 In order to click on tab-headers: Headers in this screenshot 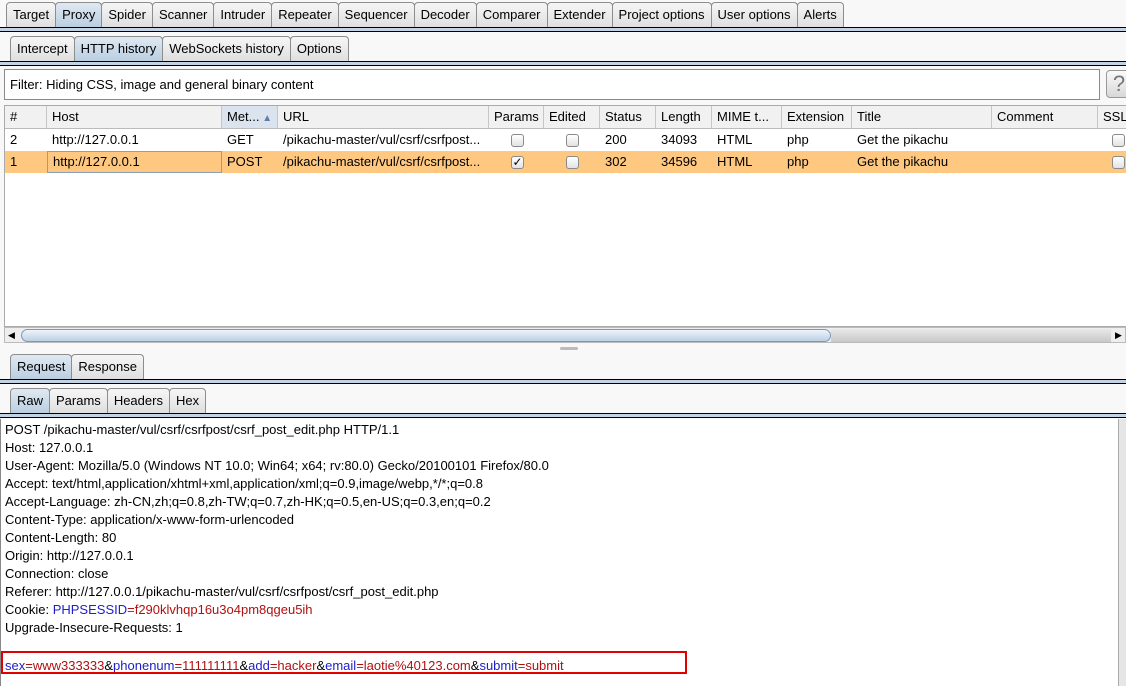, I will do `click(138, 401)`.